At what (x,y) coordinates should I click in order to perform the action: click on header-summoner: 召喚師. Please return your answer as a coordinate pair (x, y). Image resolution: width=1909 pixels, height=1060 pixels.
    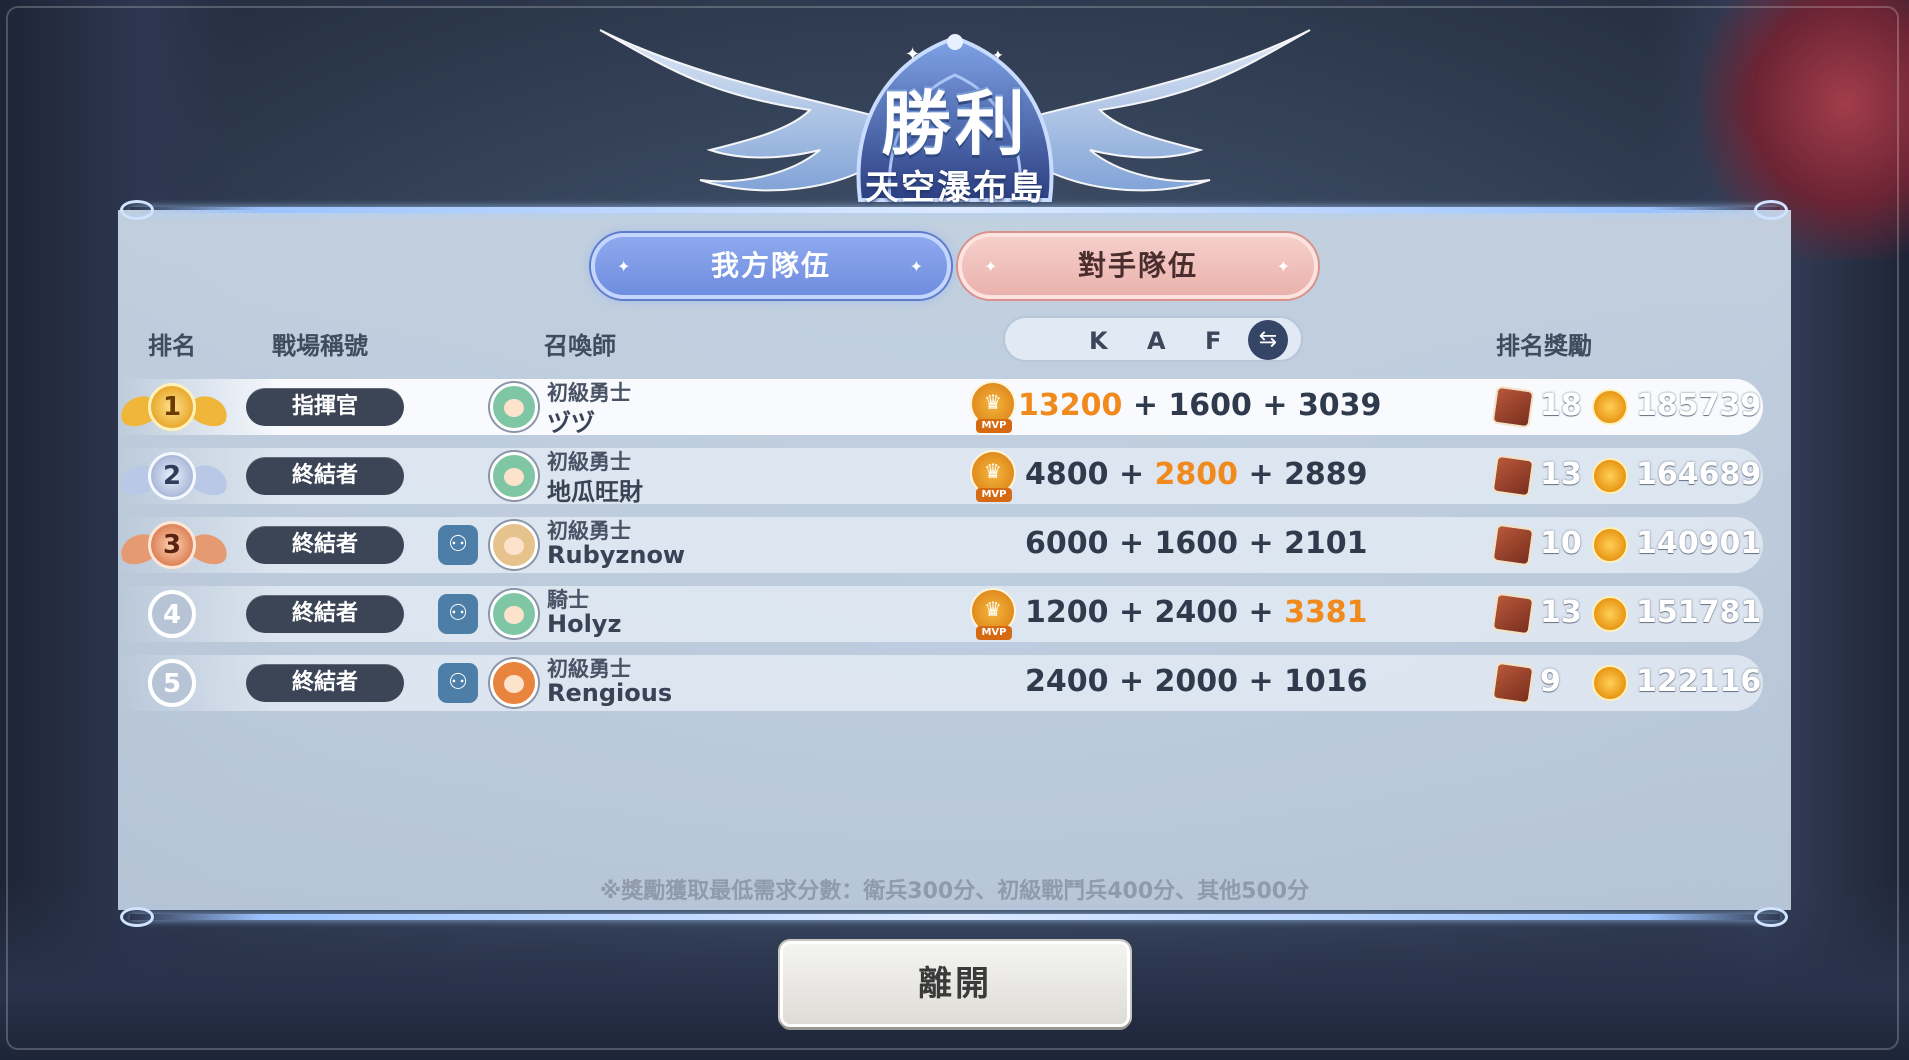
    Looking at the image, I should click on (580, 346).